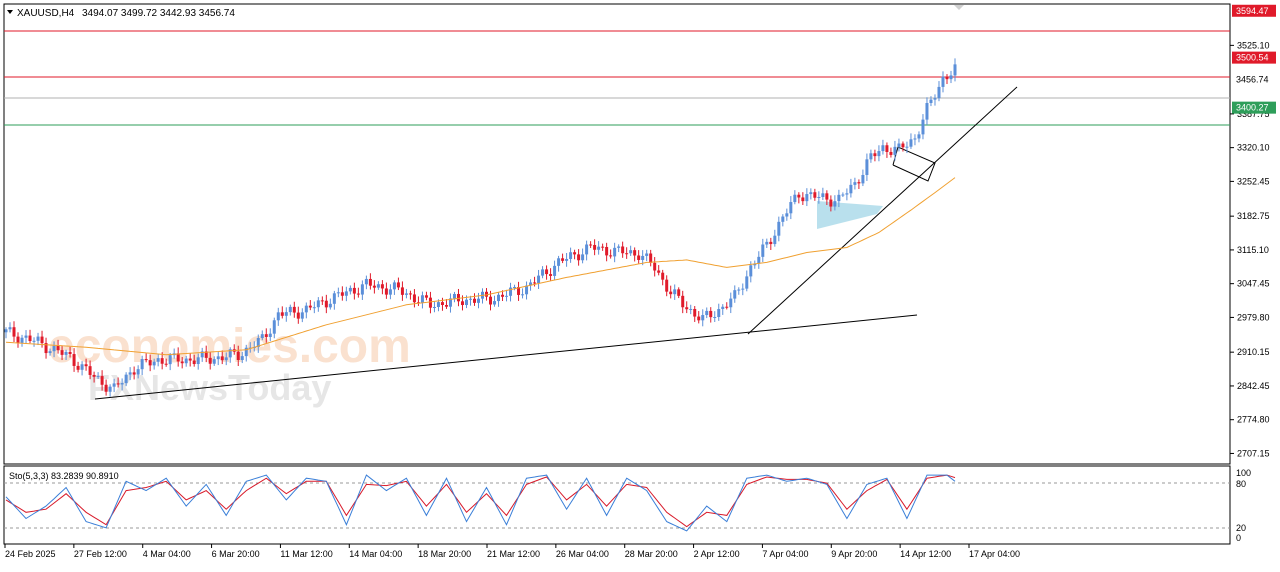  Describe the element at coordinates (1238, 538) in the screenshot. I see `stoch-axis-0: 0` at that location.